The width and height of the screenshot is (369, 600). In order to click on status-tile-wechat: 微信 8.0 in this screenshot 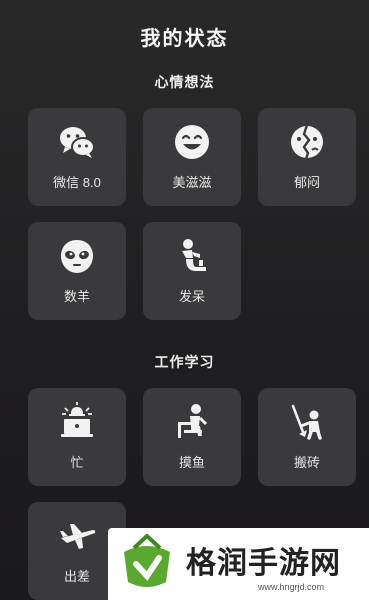, I will do `click(77, 157)`.